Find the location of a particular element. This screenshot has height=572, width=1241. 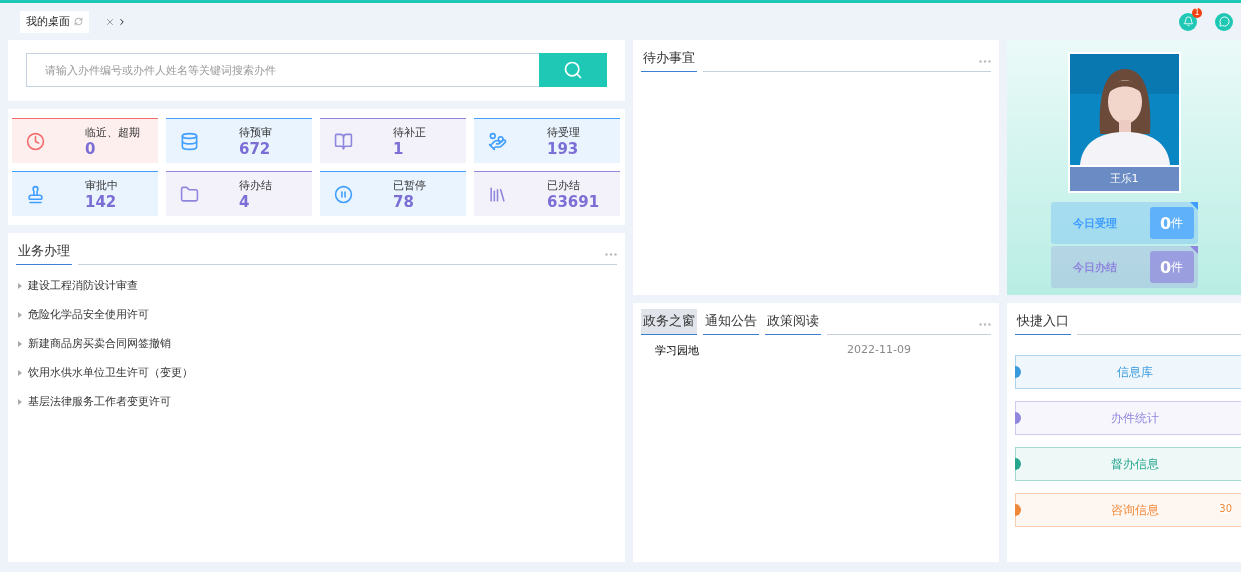

stat-value: 193 is located at coordinates (563, 148).